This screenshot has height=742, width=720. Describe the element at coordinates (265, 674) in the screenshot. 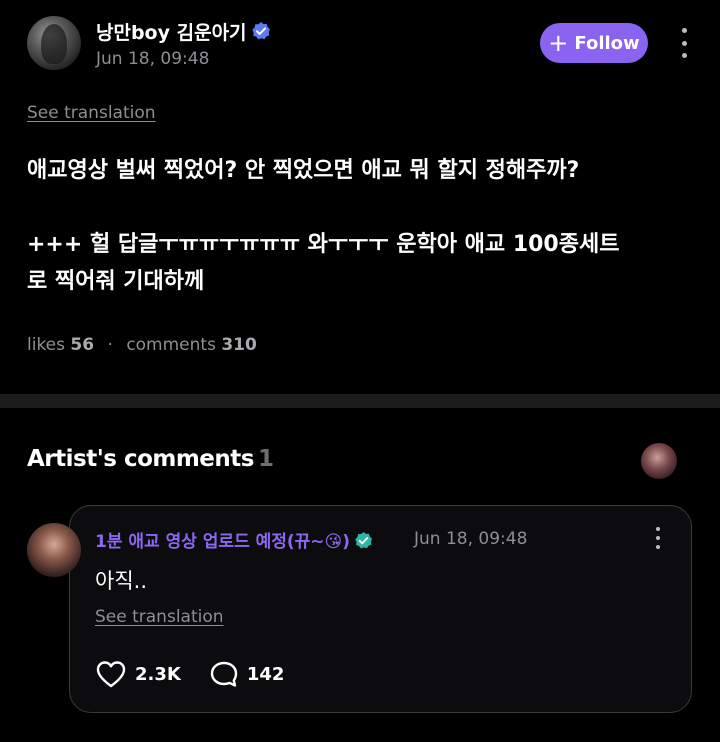

I see `reply-count: 142` at that location.